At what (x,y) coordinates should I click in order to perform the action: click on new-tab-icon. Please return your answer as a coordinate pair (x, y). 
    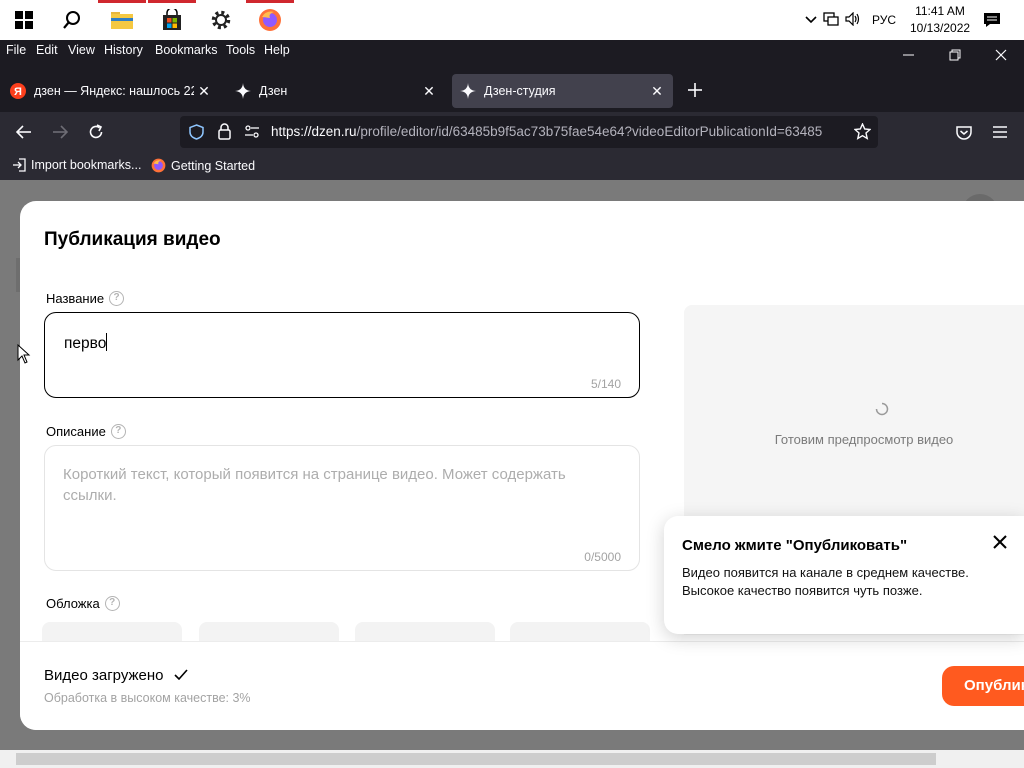
    Looking at the image, I should click on (695, 90).